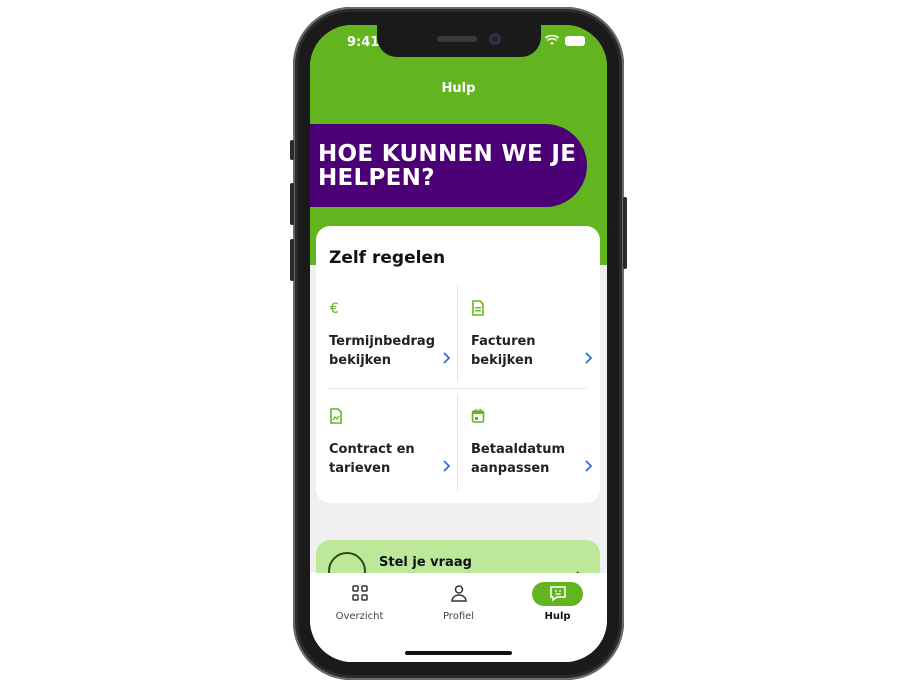 The width and height of the screenshot is (916, 687). I want to click on tile-termijnbedrag: € Termijnbedrag bekijken, so click(393, 336).